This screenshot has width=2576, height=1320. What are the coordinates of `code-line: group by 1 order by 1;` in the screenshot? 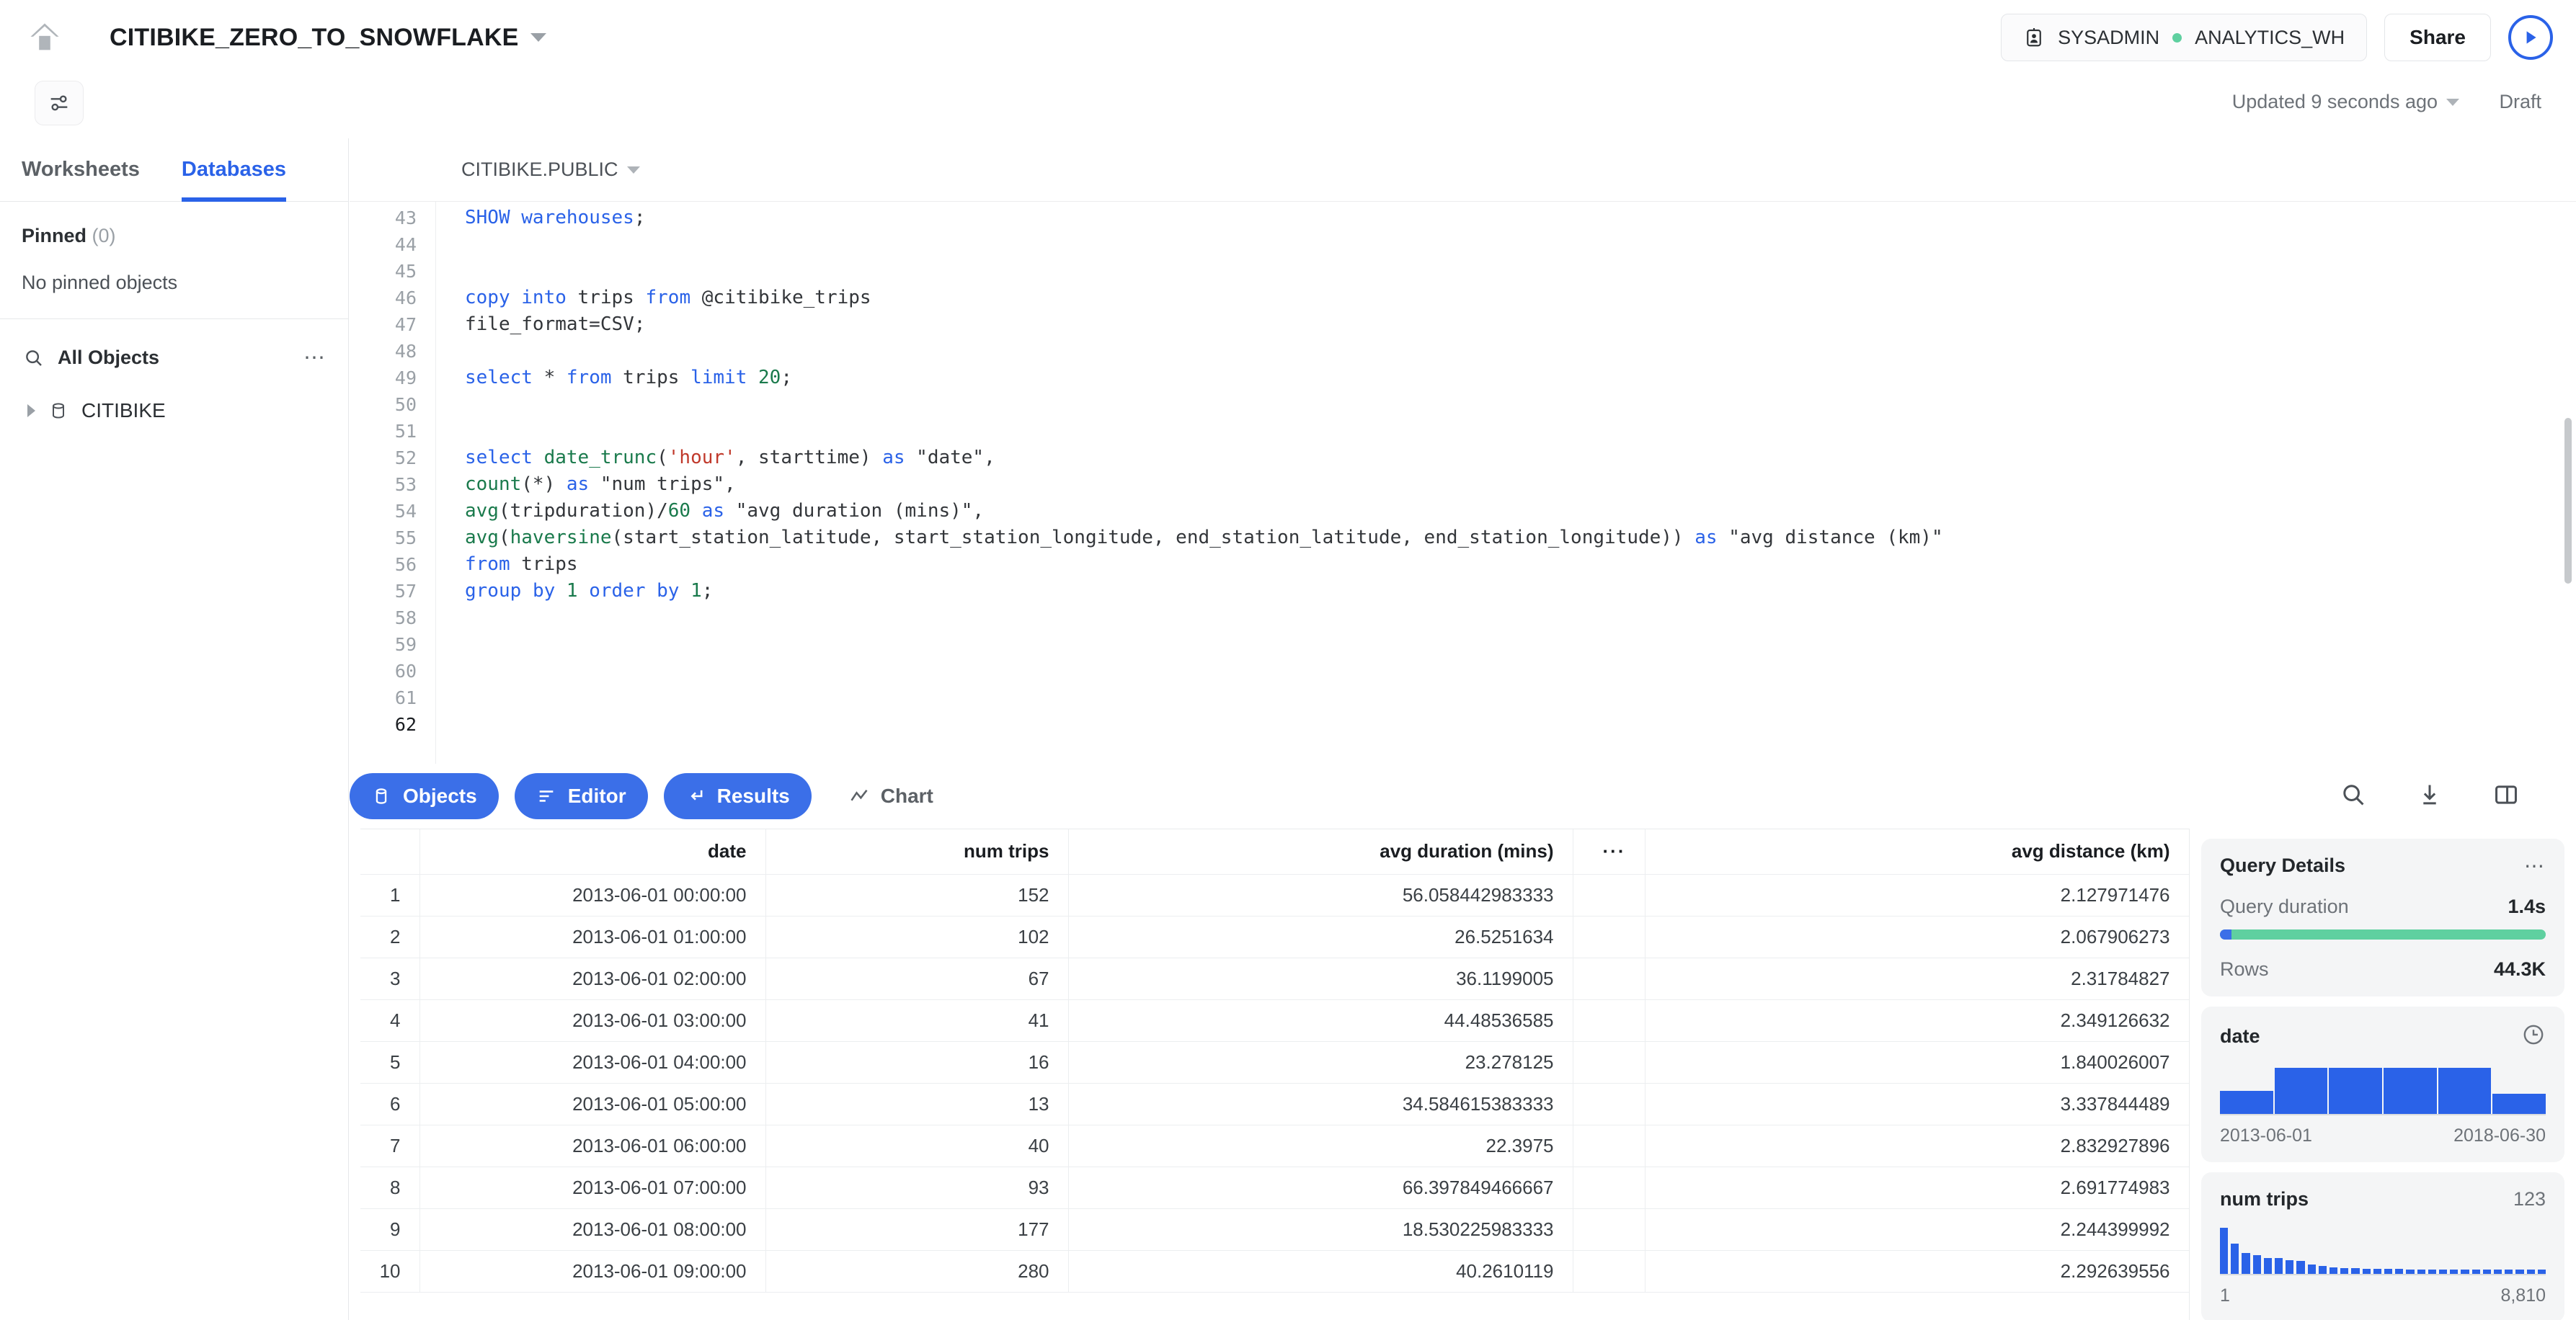 It's located at (1520, 592).